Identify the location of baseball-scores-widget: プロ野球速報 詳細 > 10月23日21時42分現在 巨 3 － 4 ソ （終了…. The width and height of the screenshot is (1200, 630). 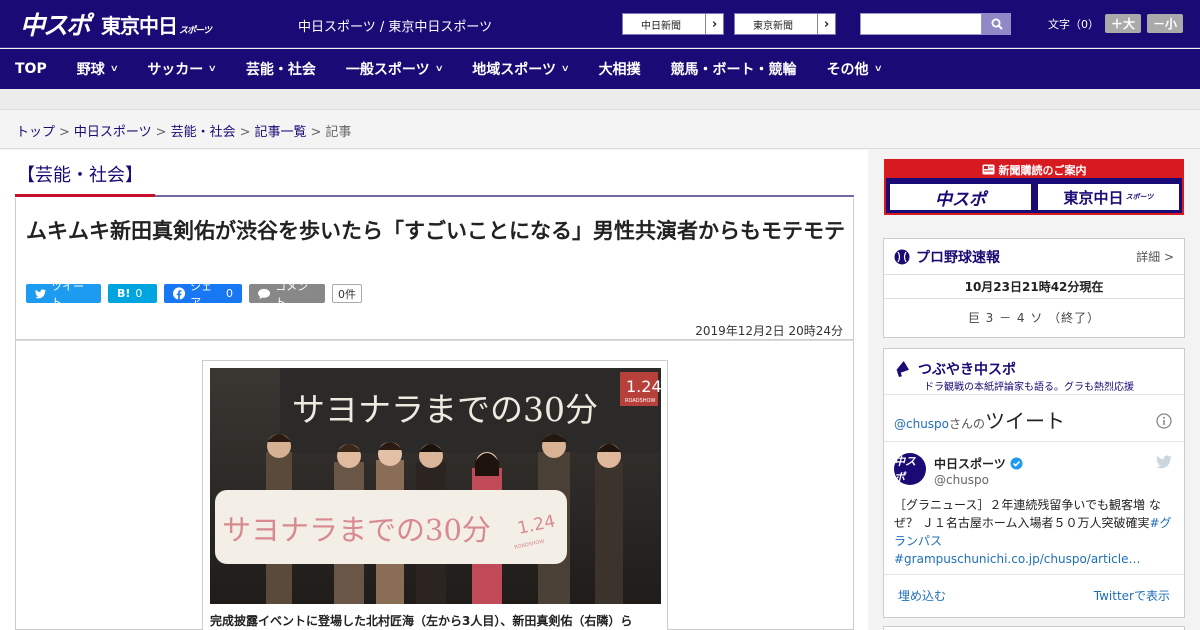
(1034, 288).